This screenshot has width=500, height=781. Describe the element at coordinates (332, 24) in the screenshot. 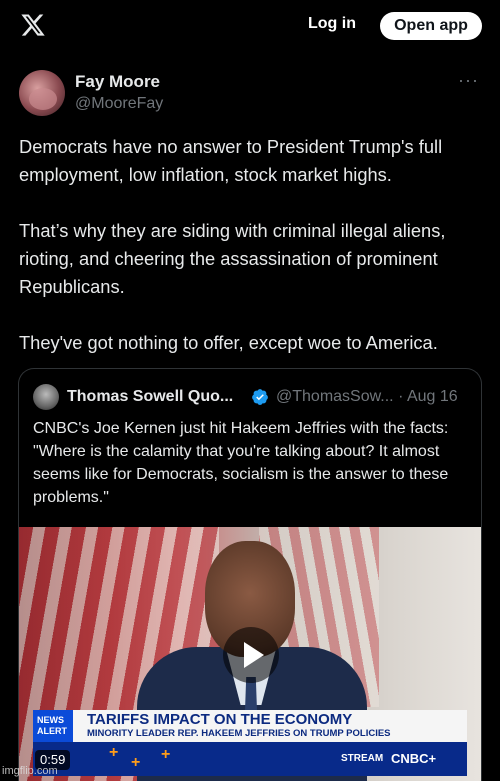

I see `login-link: Log in` at that location.